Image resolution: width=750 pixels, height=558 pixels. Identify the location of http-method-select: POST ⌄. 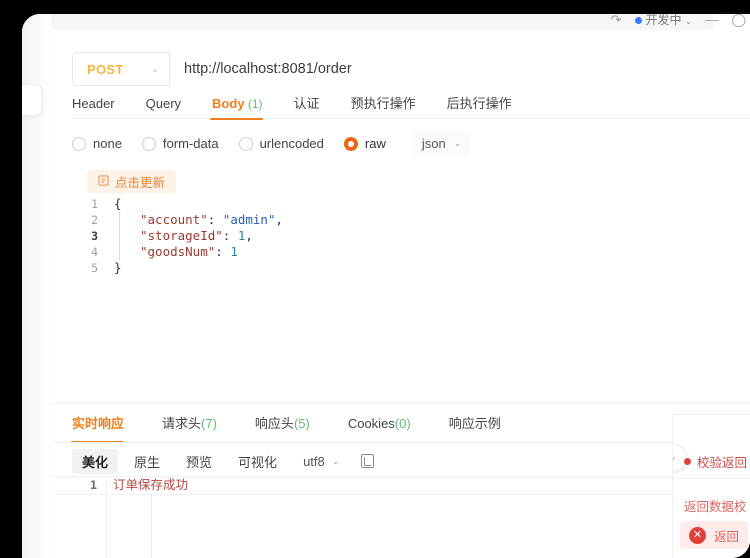
(121, 69).